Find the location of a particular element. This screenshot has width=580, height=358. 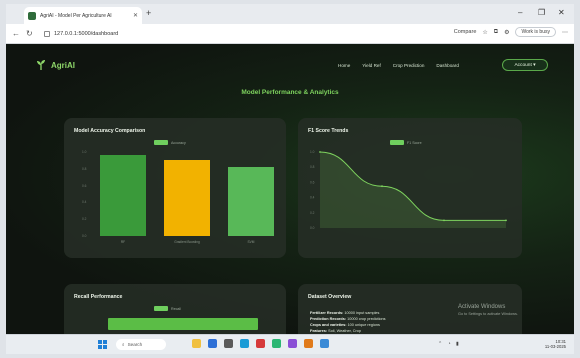

nav-links: Home Yield Ref Crop Prediction Dashboard is located at coordinates (398, 65).